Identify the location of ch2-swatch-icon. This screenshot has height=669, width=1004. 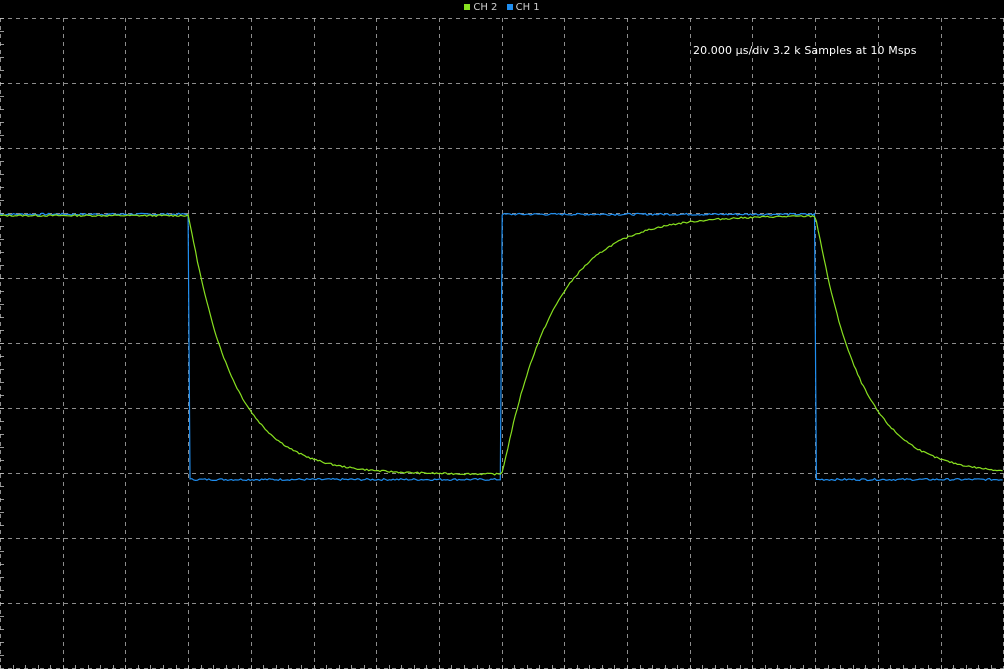
(467, 7).